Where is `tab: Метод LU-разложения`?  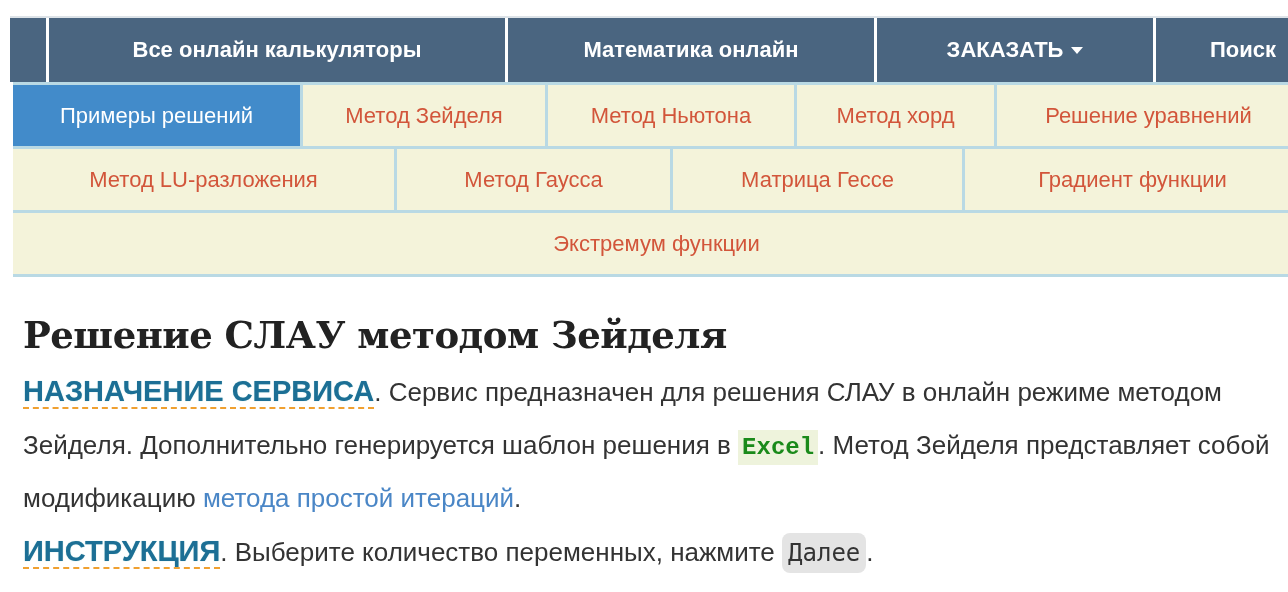 tab: Метод LU-разложения is located at coordinates (205, 179).